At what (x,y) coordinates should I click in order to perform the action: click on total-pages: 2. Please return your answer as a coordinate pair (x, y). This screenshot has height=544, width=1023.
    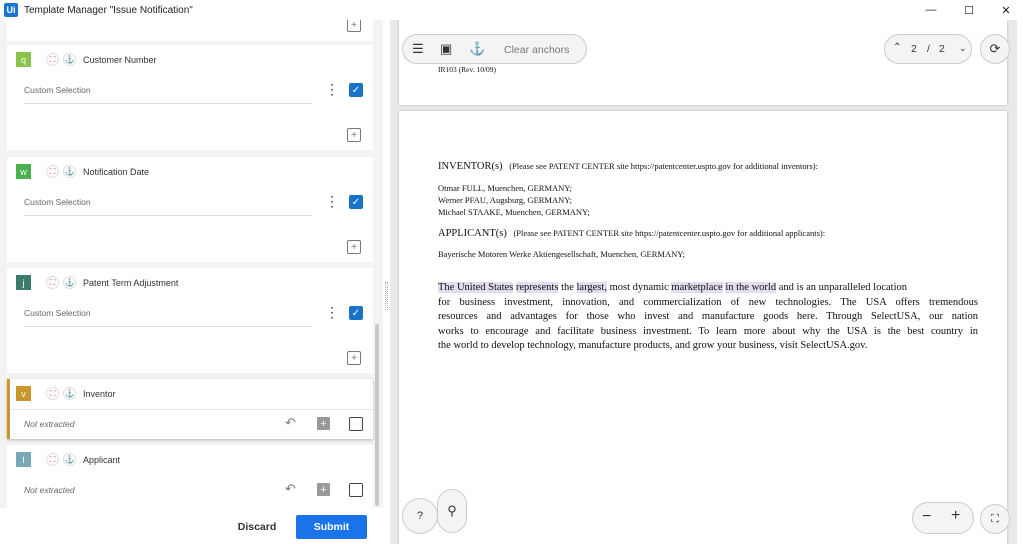
    Looking at the image, I should click on (942, 49).